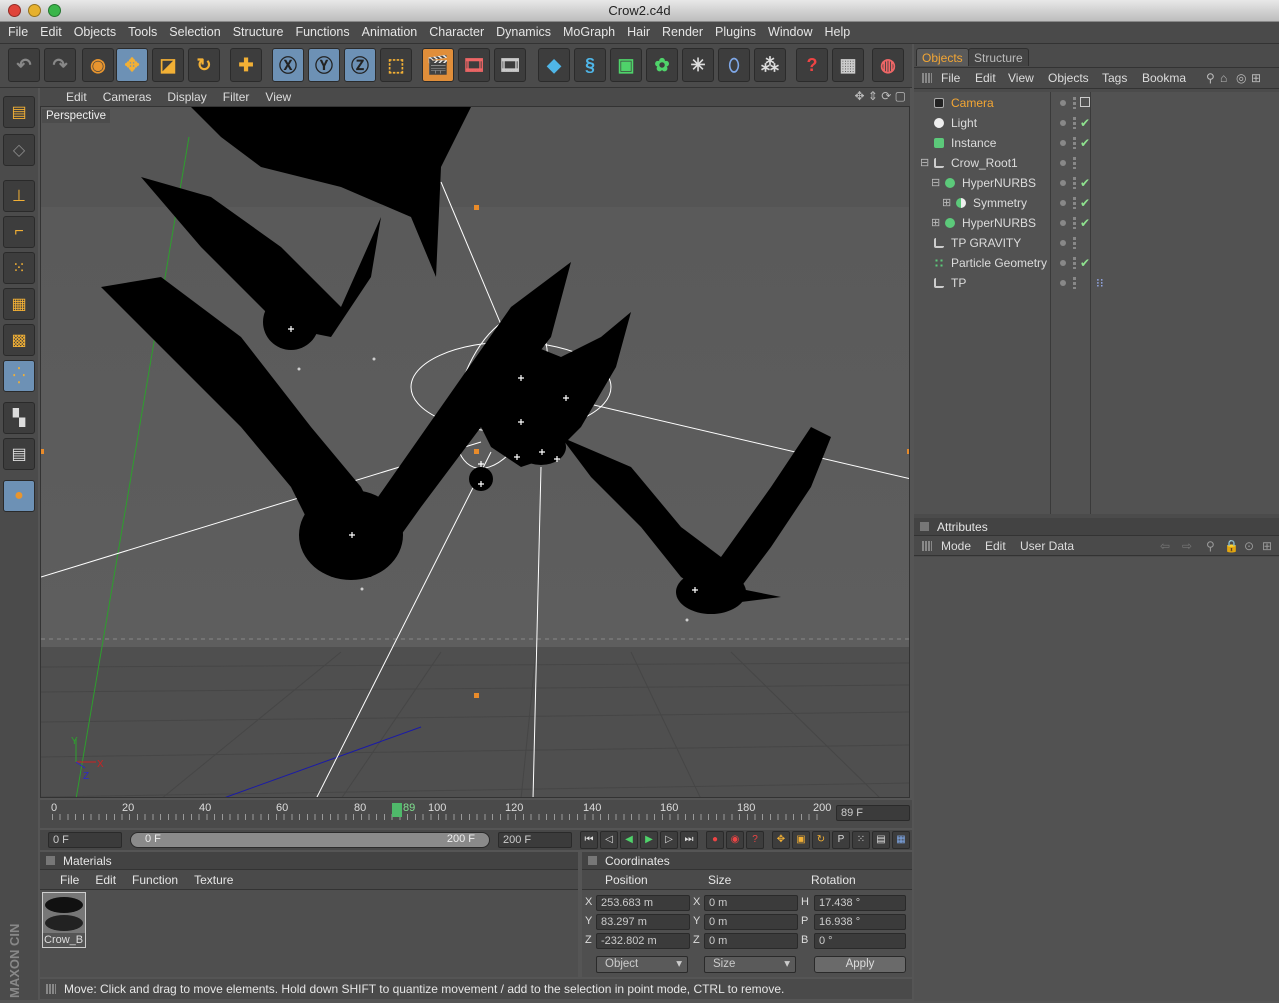 This screenshot has height=1003, width=1279. What do you see at coordinates (750, 964) in the screenshot?
I see `size-mode-select: Size ▾` at bounding box center [750, 964].